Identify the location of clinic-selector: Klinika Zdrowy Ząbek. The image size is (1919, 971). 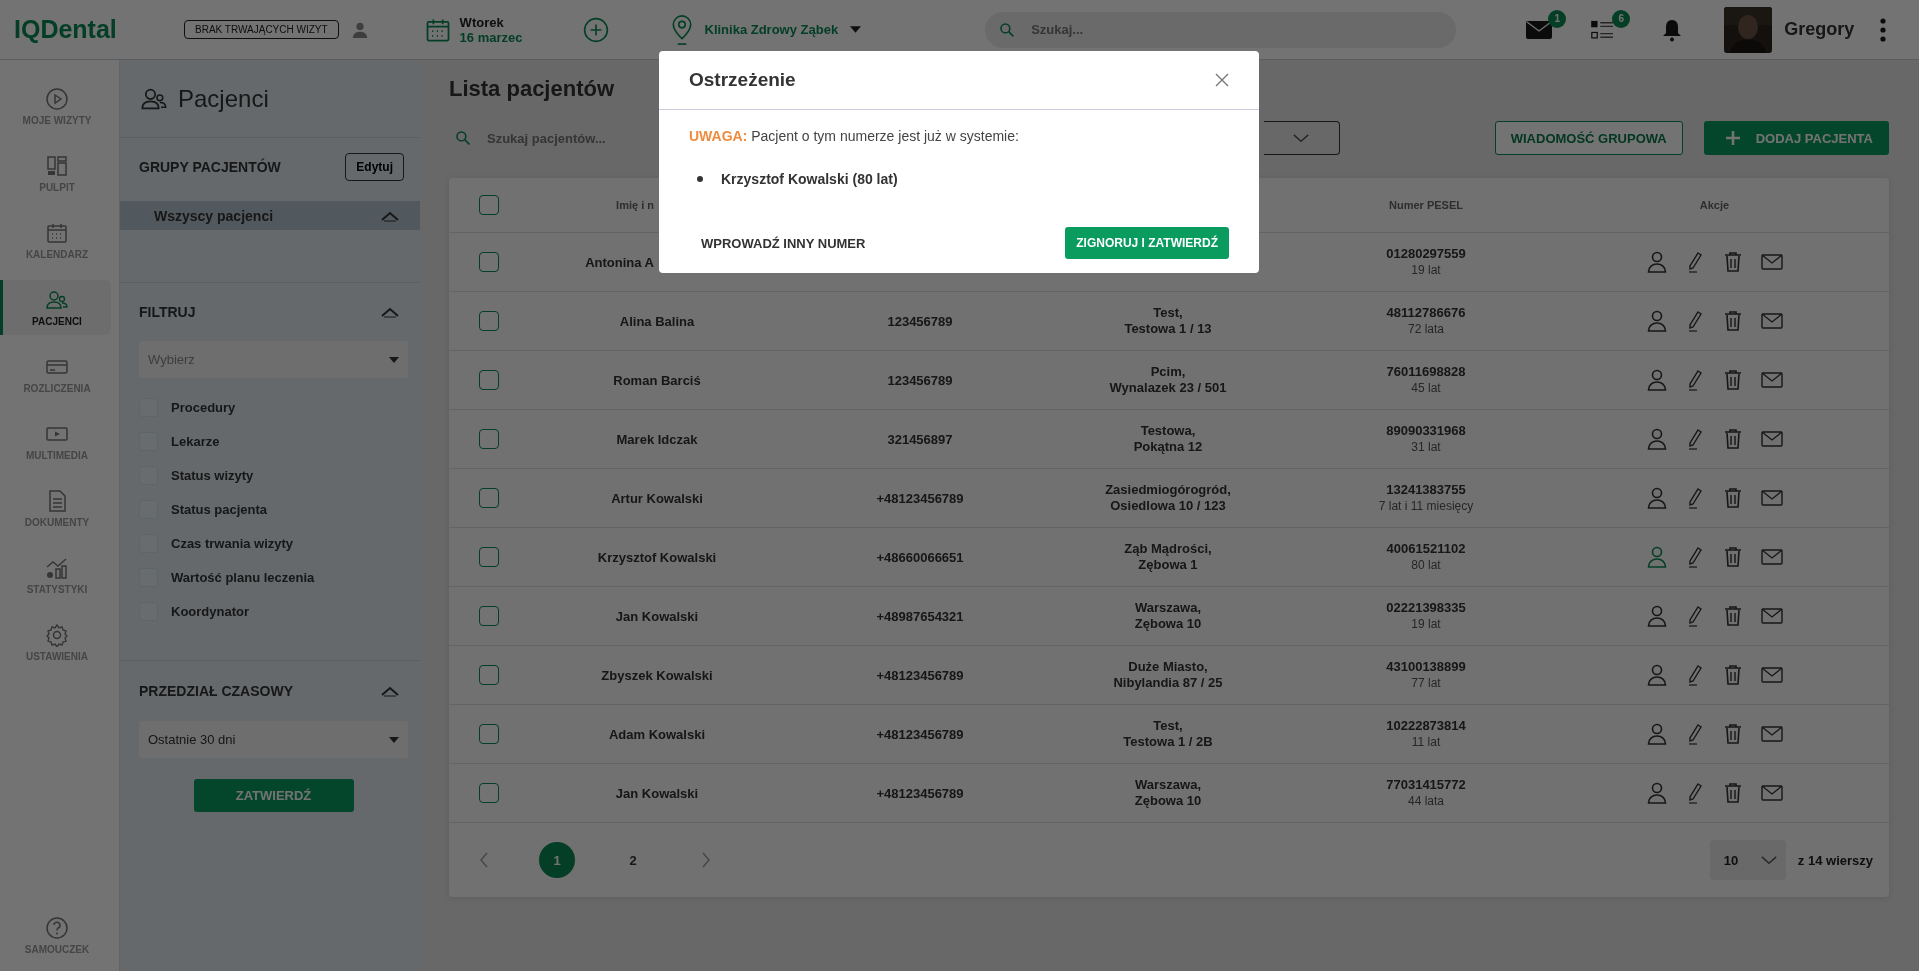
(783, 29).